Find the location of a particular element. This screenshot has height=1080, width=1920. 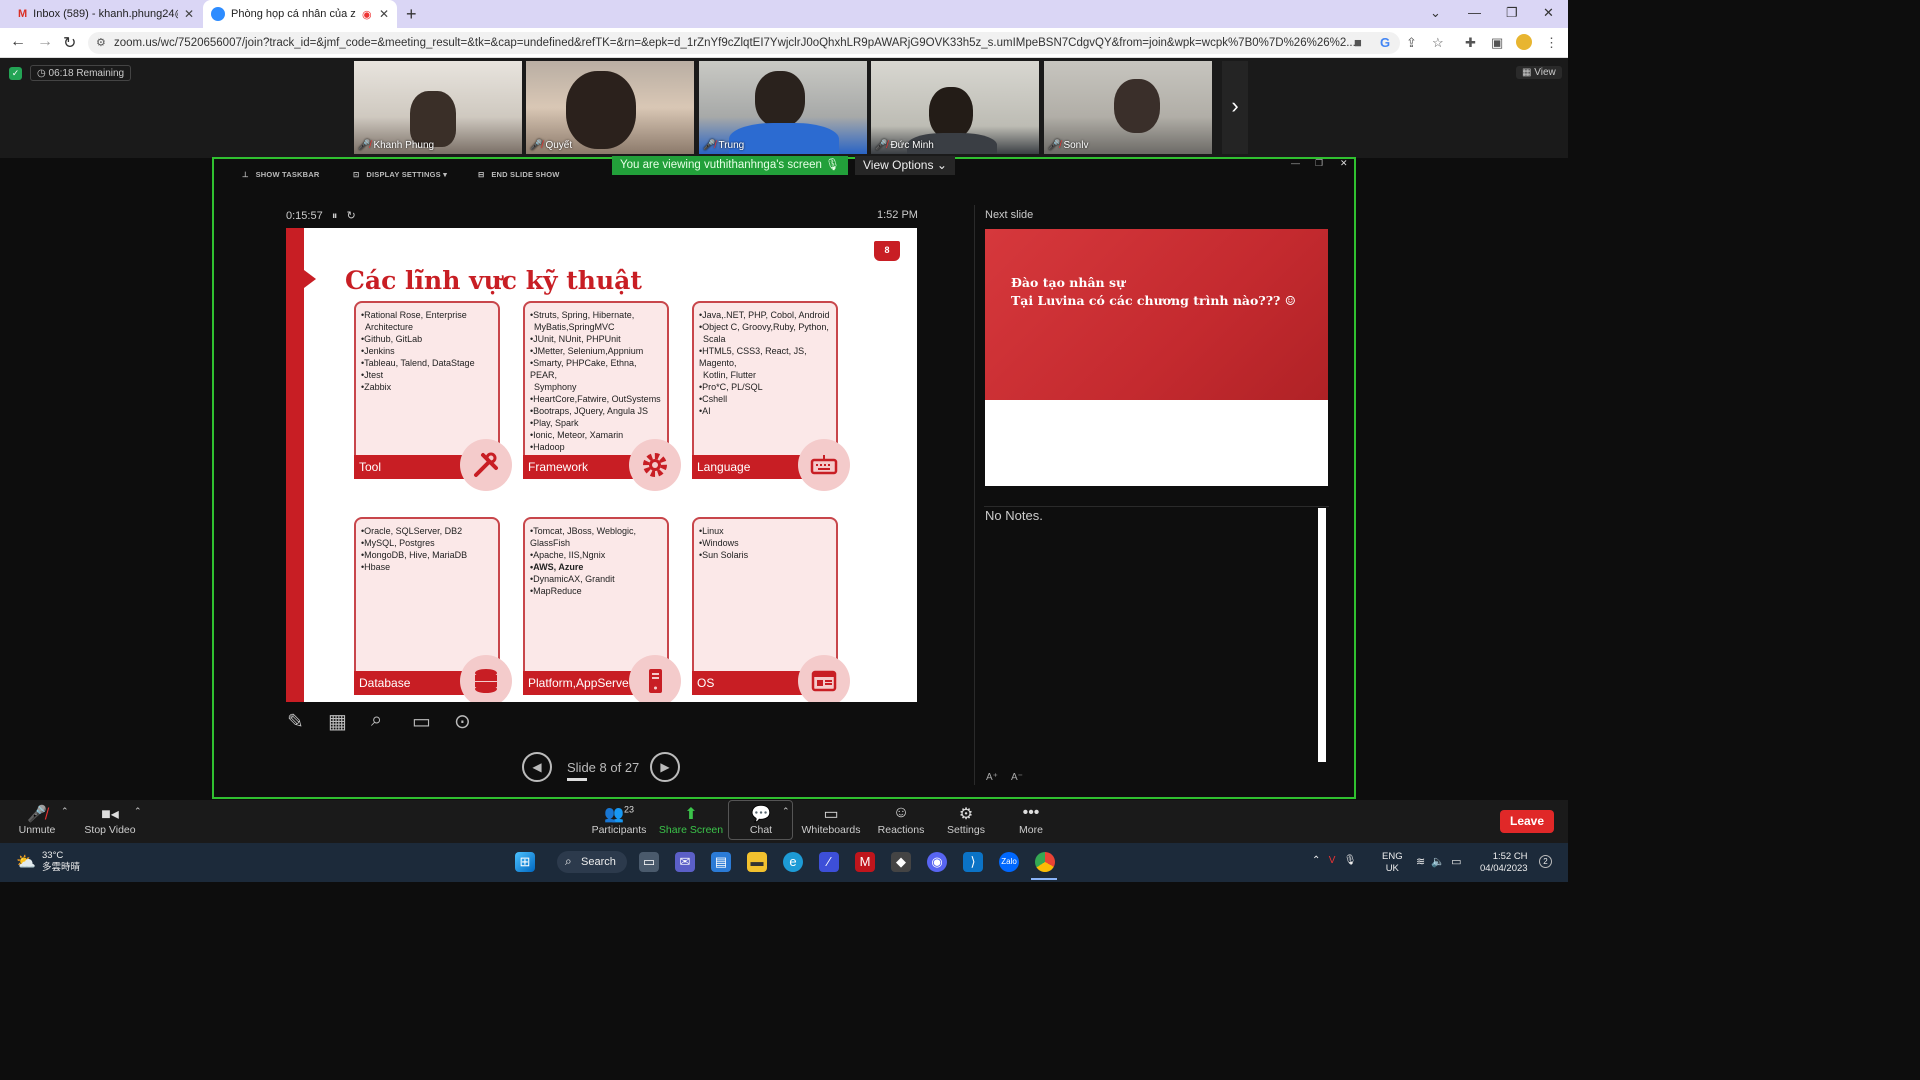

whiteboards-button: ▭ Whiteboards is located at coordinates (831, 820).